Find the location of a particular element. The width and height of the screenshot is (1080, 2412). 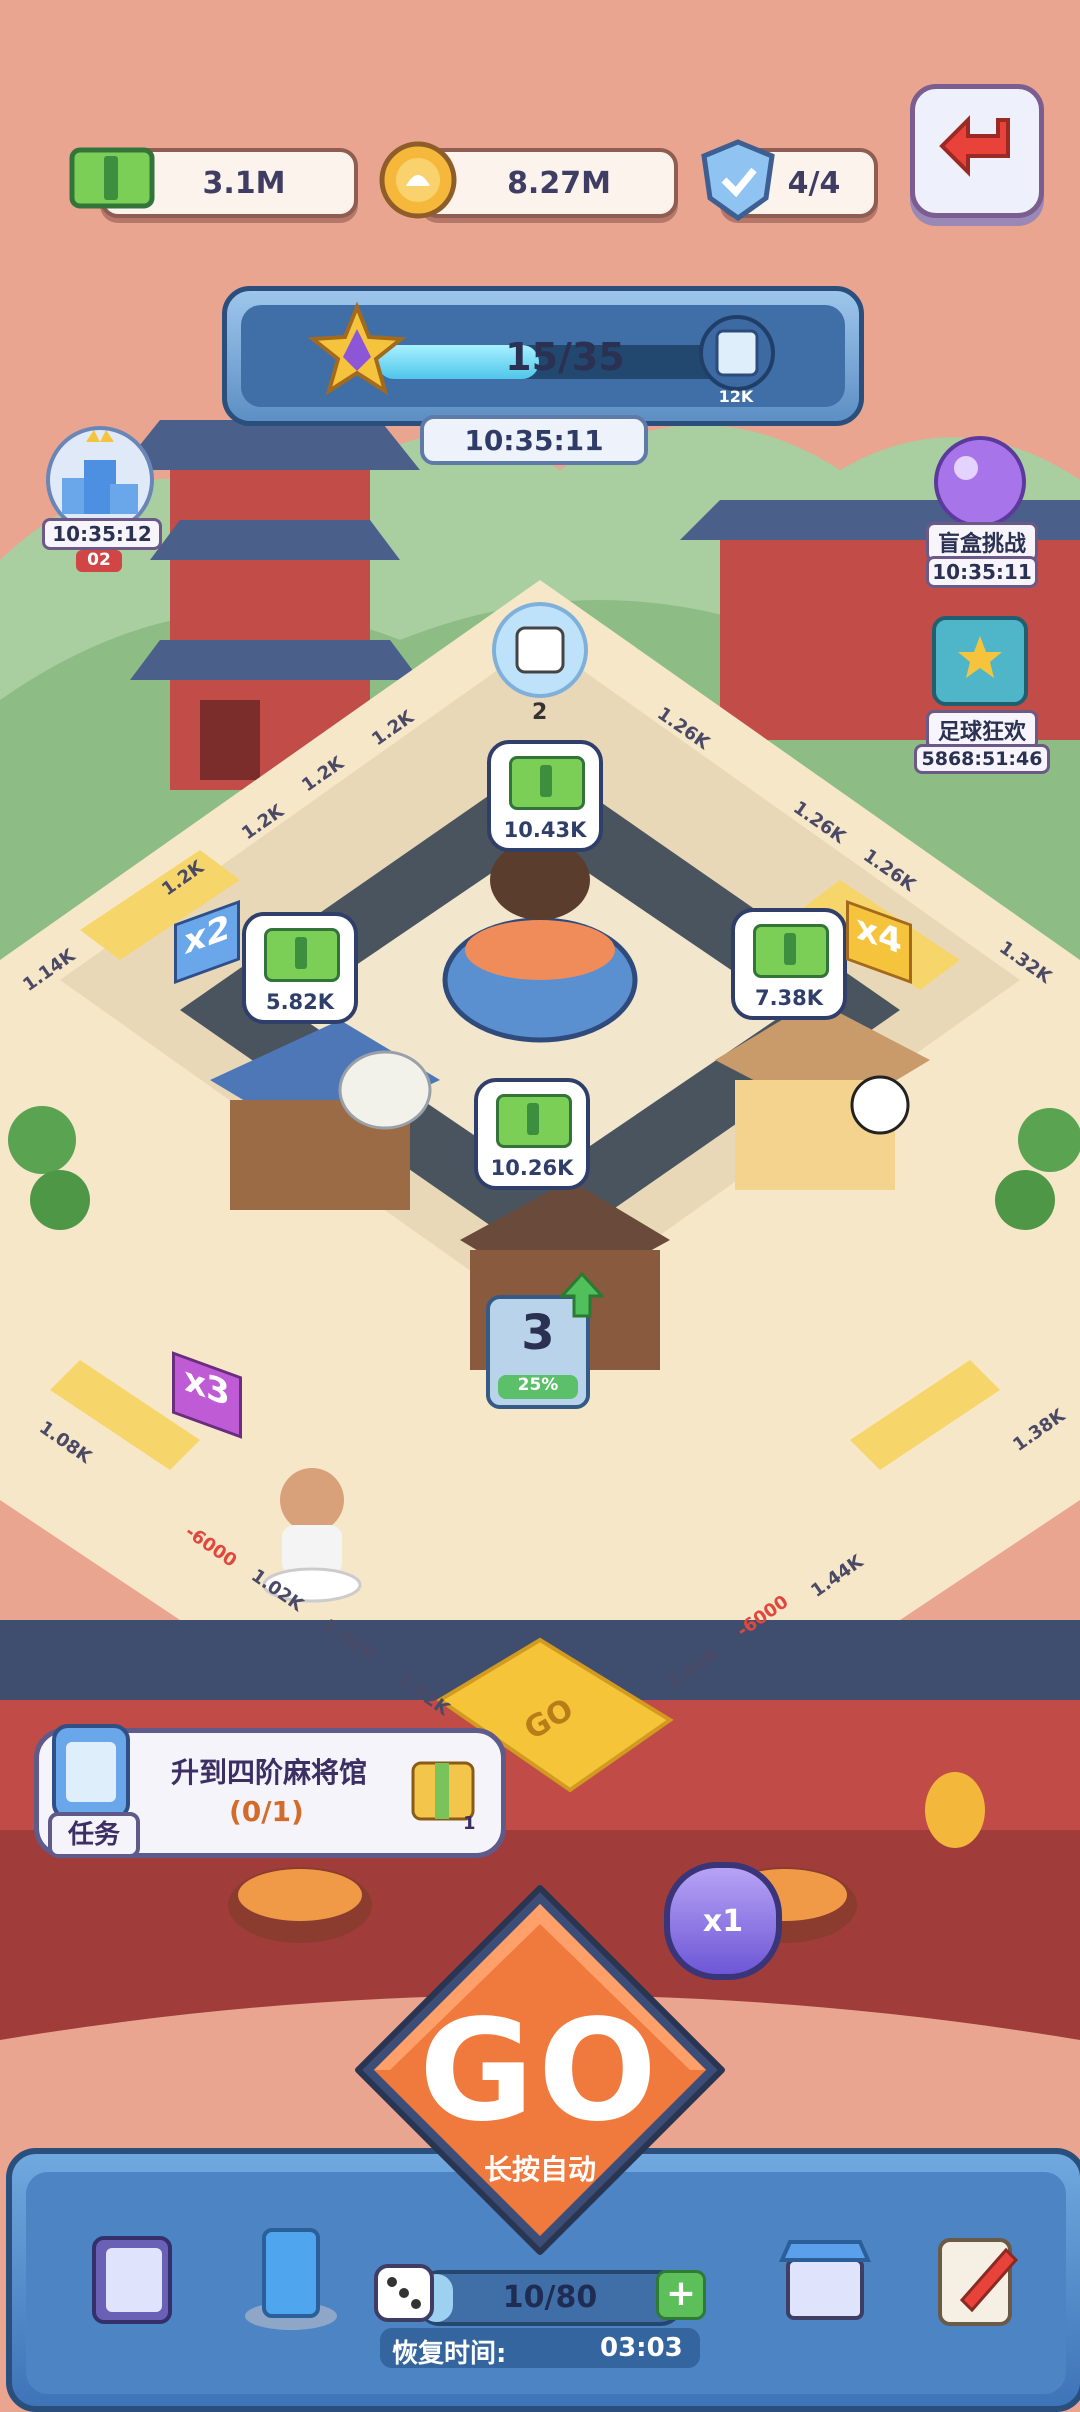

rank-event-button: 10:35:12 02 is located at coordinates (101, 496).